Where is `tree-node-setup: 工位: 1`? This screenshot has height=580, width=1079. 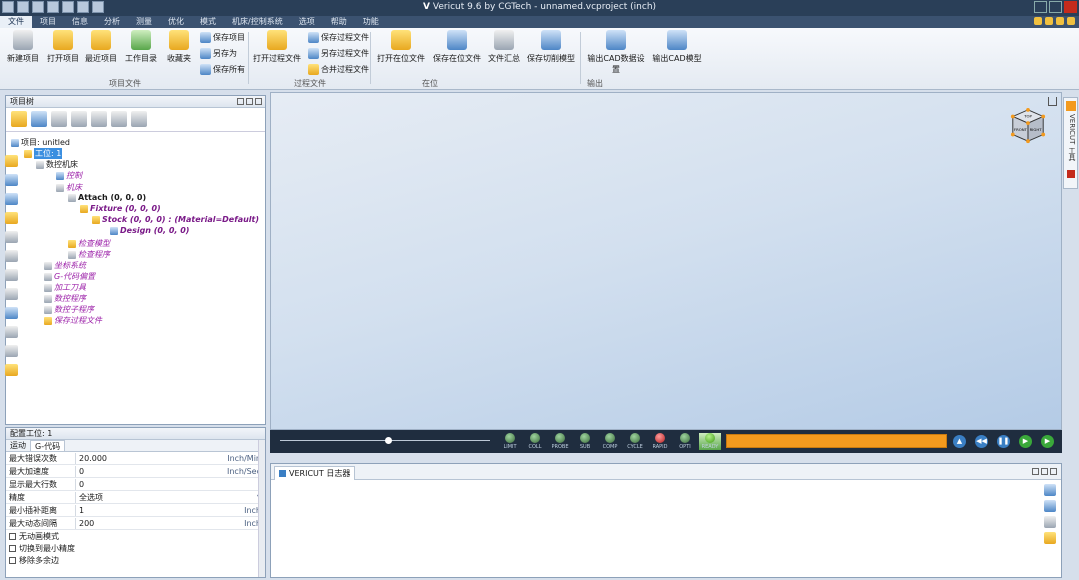 tree-node-setup: 工位: 1 is located at coordinates (43, 153).